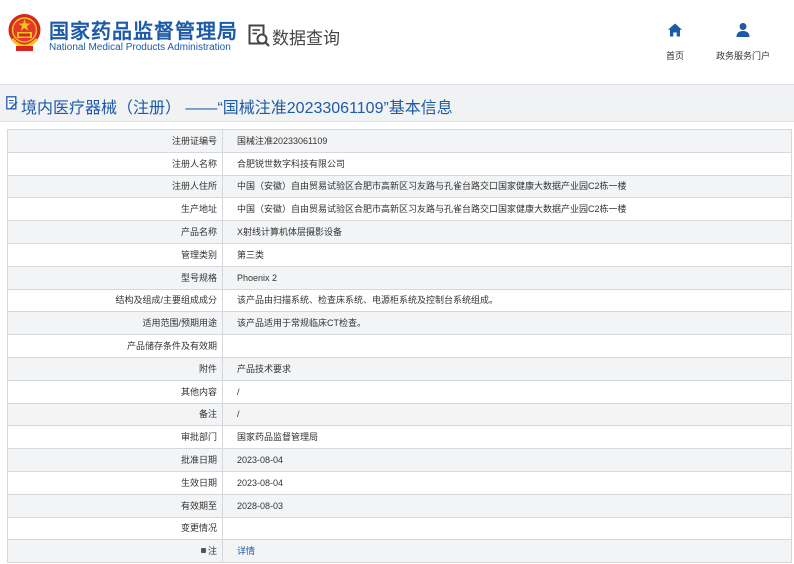 This screenshot has height=564, width=794. I want to click on table-row: 产品储存条件及有效期, so click(399, 346).